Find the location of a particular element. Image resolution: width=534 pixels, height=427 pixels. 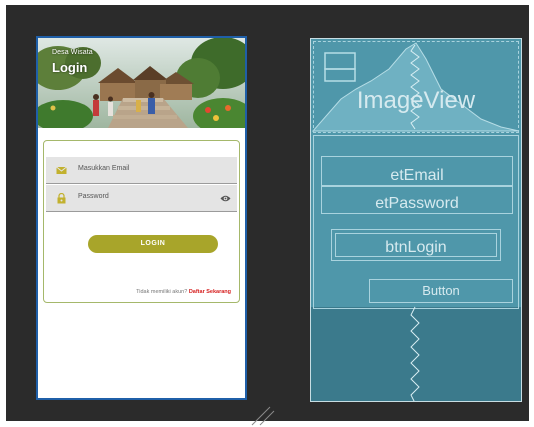

password-field: Password is located at coordinates (141, 198).